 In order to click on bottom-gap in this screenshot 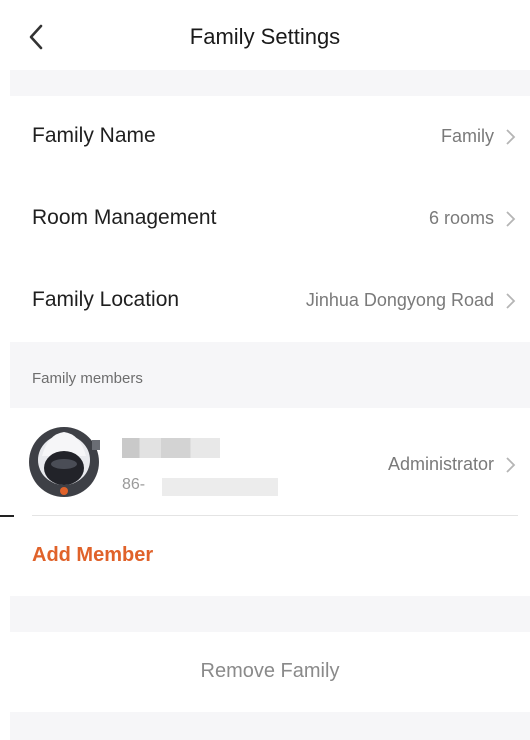, I will do `click(270, 726)`.